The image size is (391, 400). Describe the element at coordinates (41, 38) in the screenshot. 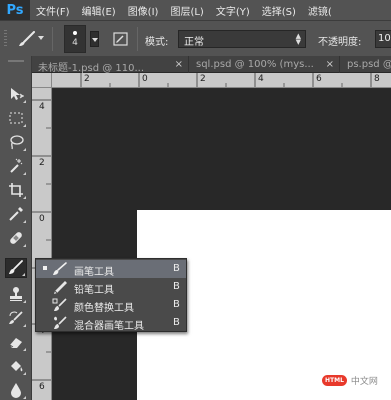

I see `chevron-down-icon` at that location.